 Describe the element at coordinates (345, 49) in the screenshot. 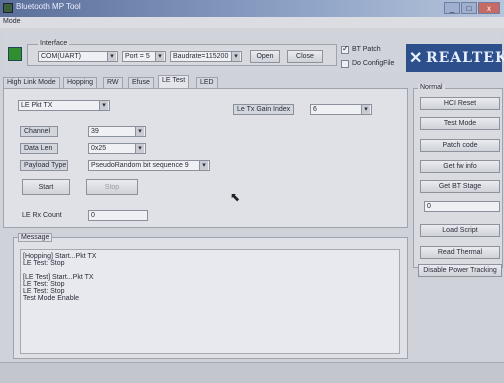

I see `bt-patch-checkbox` at that location.